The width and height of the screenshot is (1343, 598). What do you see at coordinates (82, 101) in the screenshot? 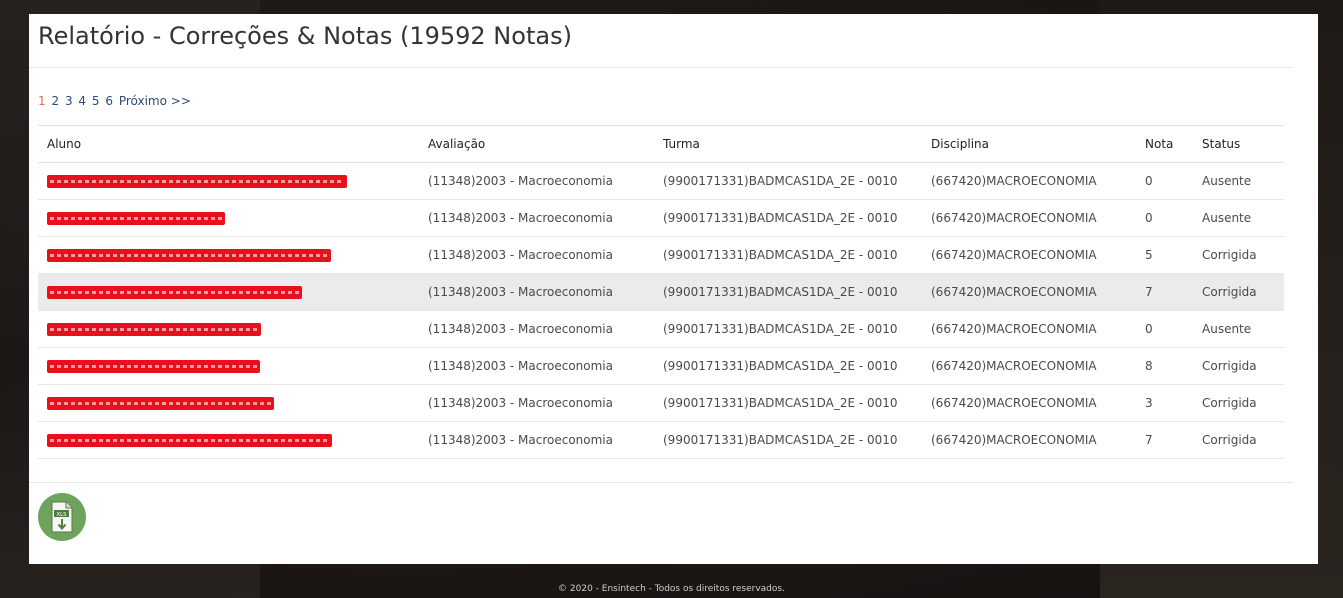
I see `page-link-4: 4` at bounding box center [82, 101].